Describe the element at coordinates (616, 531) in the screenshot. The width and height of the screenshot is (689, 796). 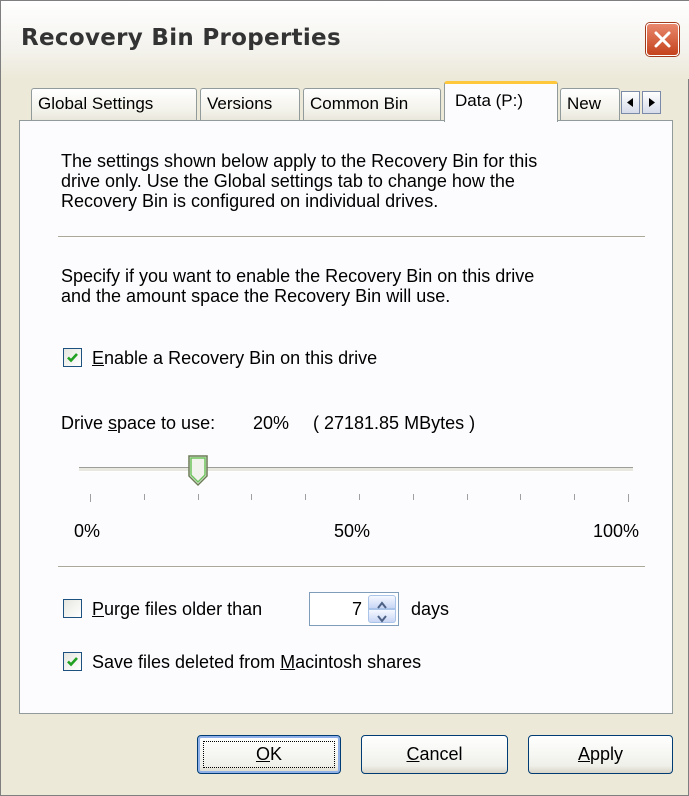
I see `slider-max-label: 100%` at that location.